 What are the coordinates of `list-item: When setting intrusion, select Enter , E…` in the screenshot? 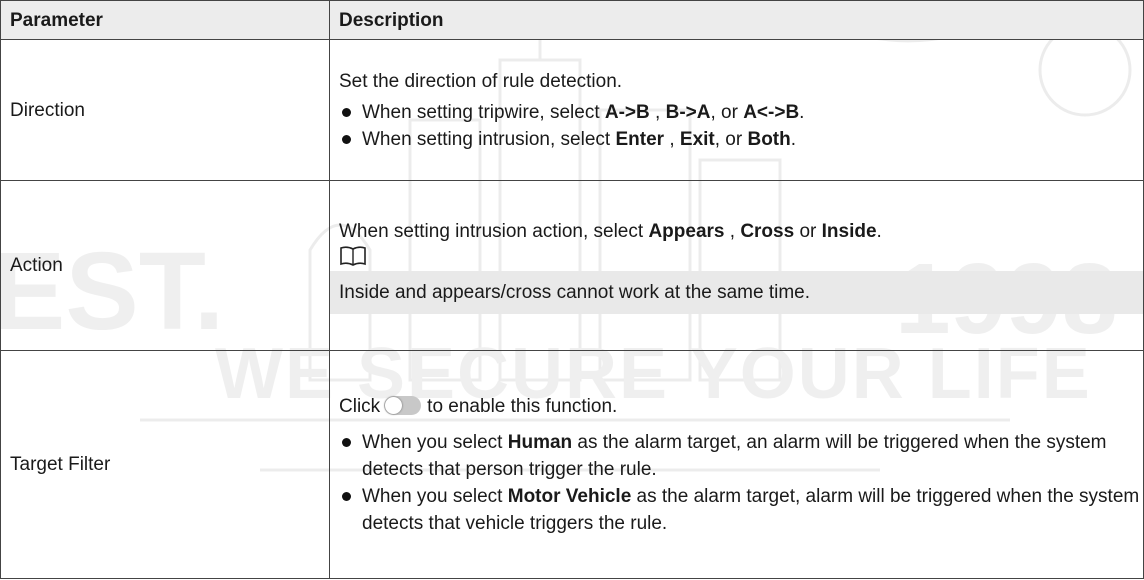 It's located at (741, 139).